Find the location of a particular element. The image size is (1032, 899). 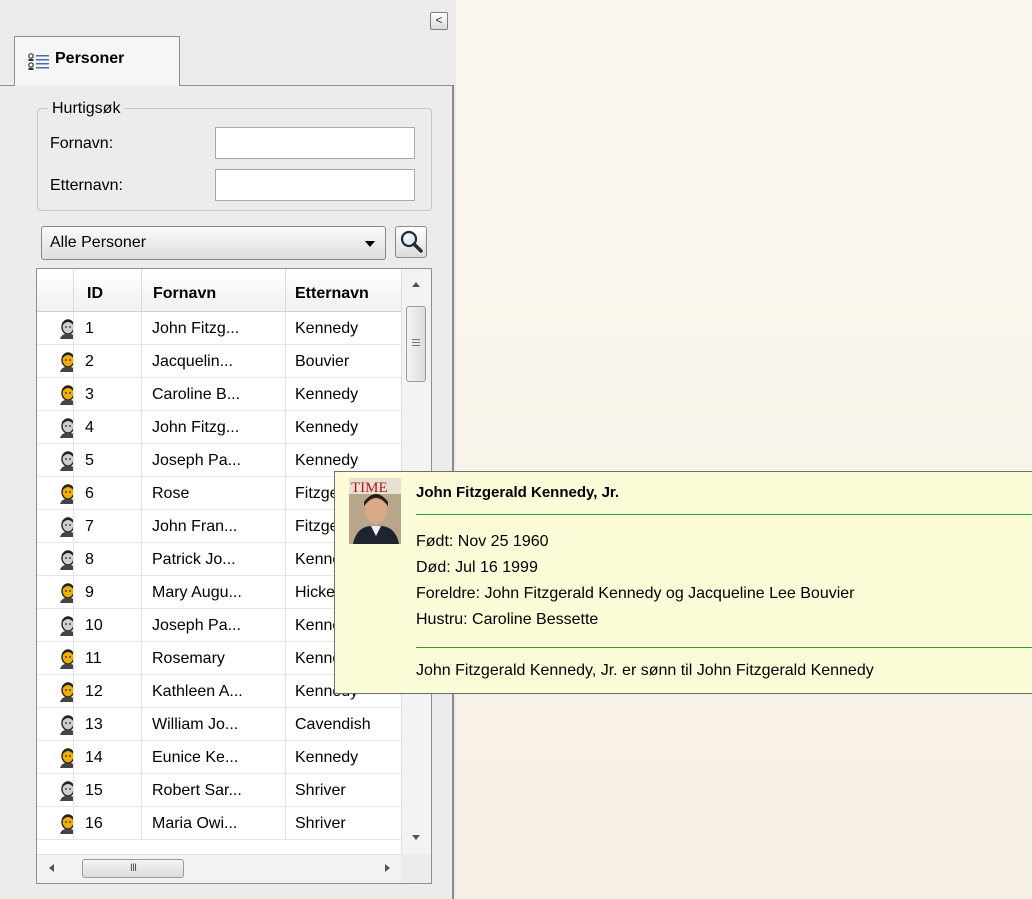

person-filter-select: Alle Personer is located at coordinates (213, 243).